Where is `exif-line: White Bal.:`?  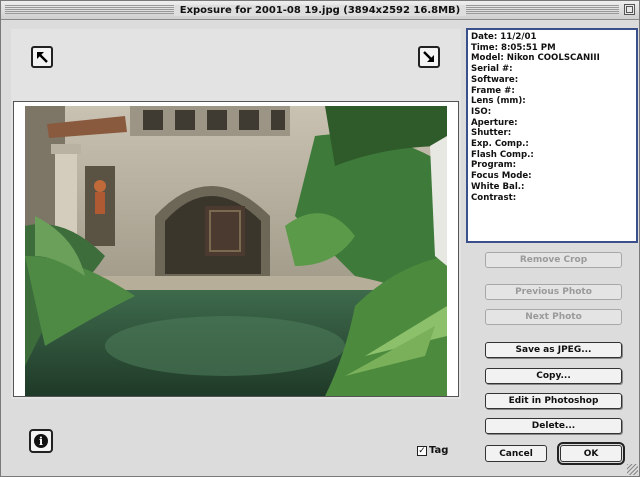 exif-line: White Bal.: is located at coordinates (498, 186).